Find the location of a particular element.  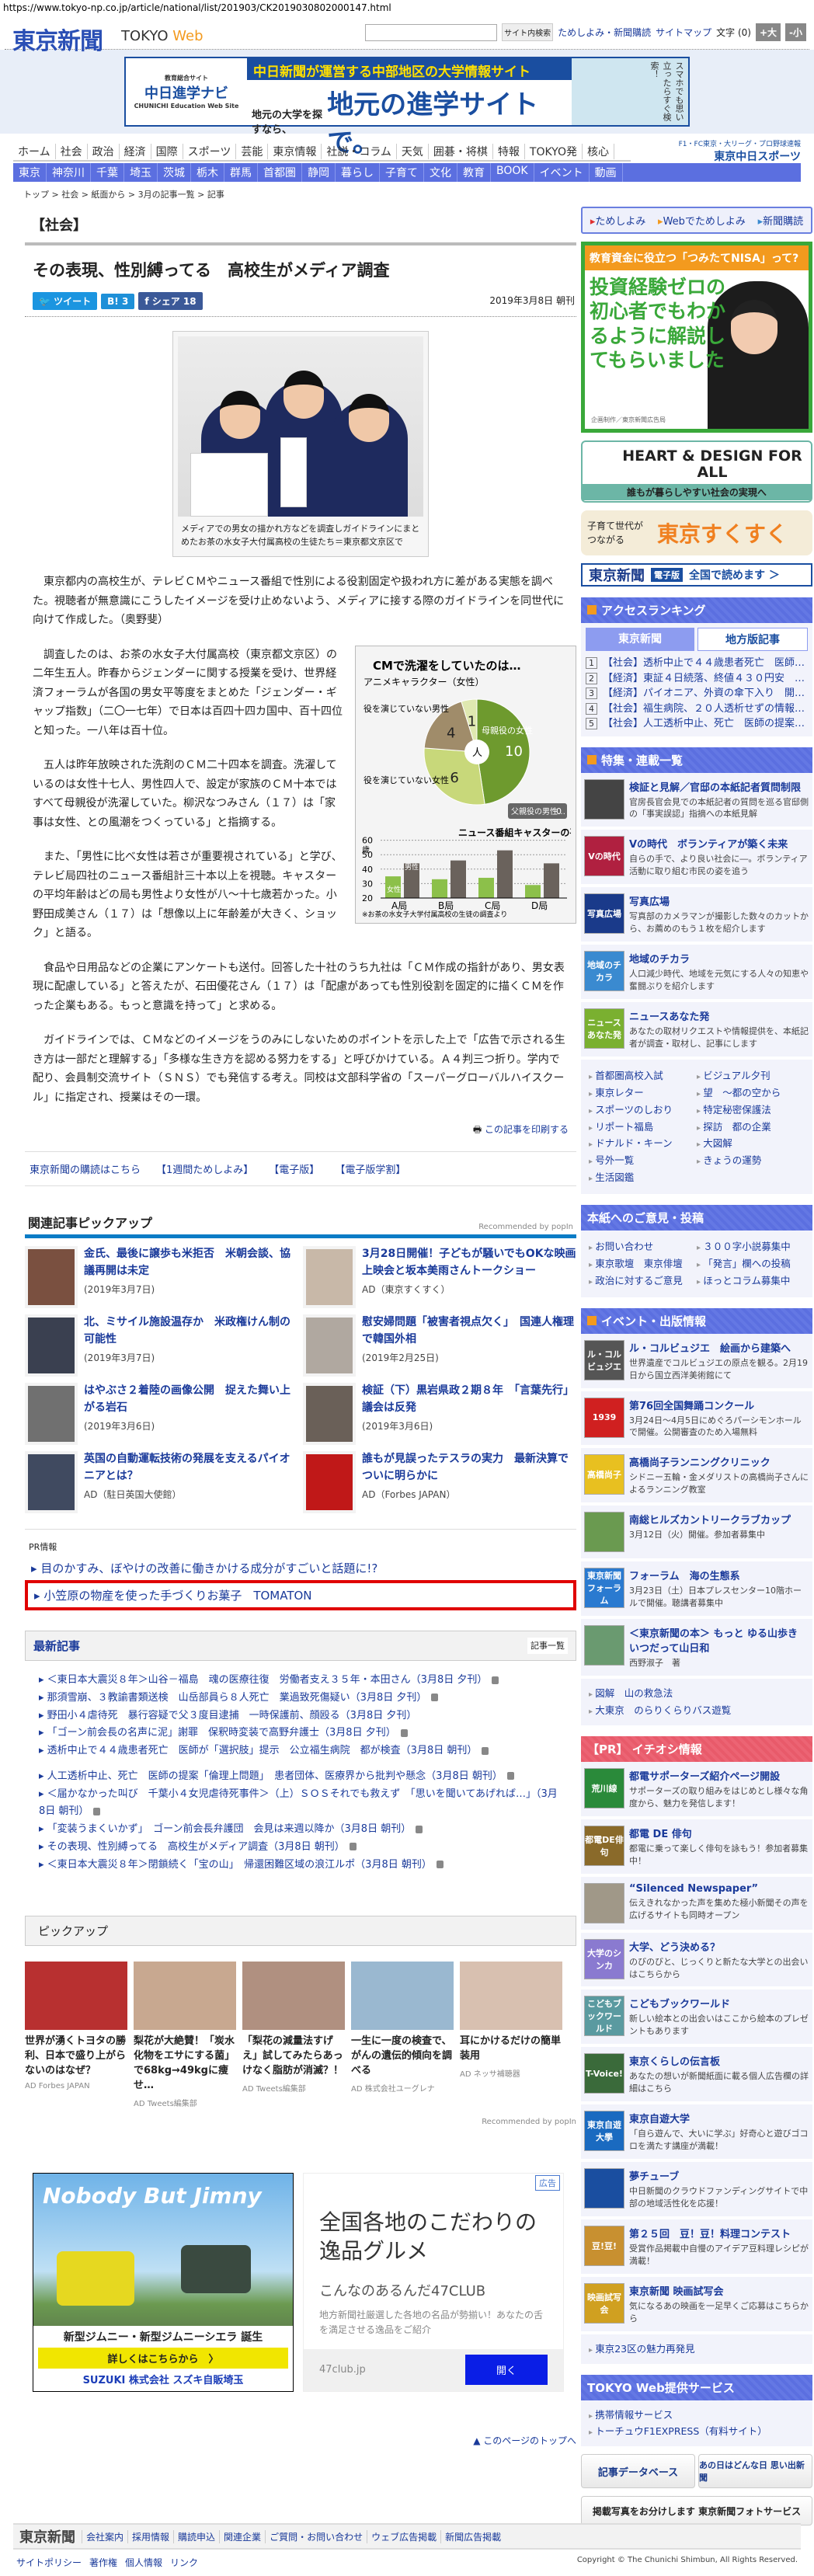

nav-region-item: 群馬 is located at coordinates (241, 172).